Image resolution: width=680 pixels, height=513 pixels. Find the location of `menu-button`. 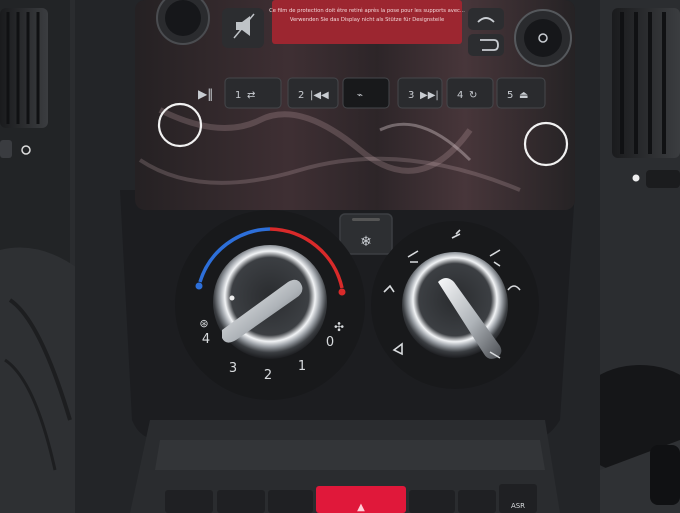

menu-button is located at coordinates (486, 19).